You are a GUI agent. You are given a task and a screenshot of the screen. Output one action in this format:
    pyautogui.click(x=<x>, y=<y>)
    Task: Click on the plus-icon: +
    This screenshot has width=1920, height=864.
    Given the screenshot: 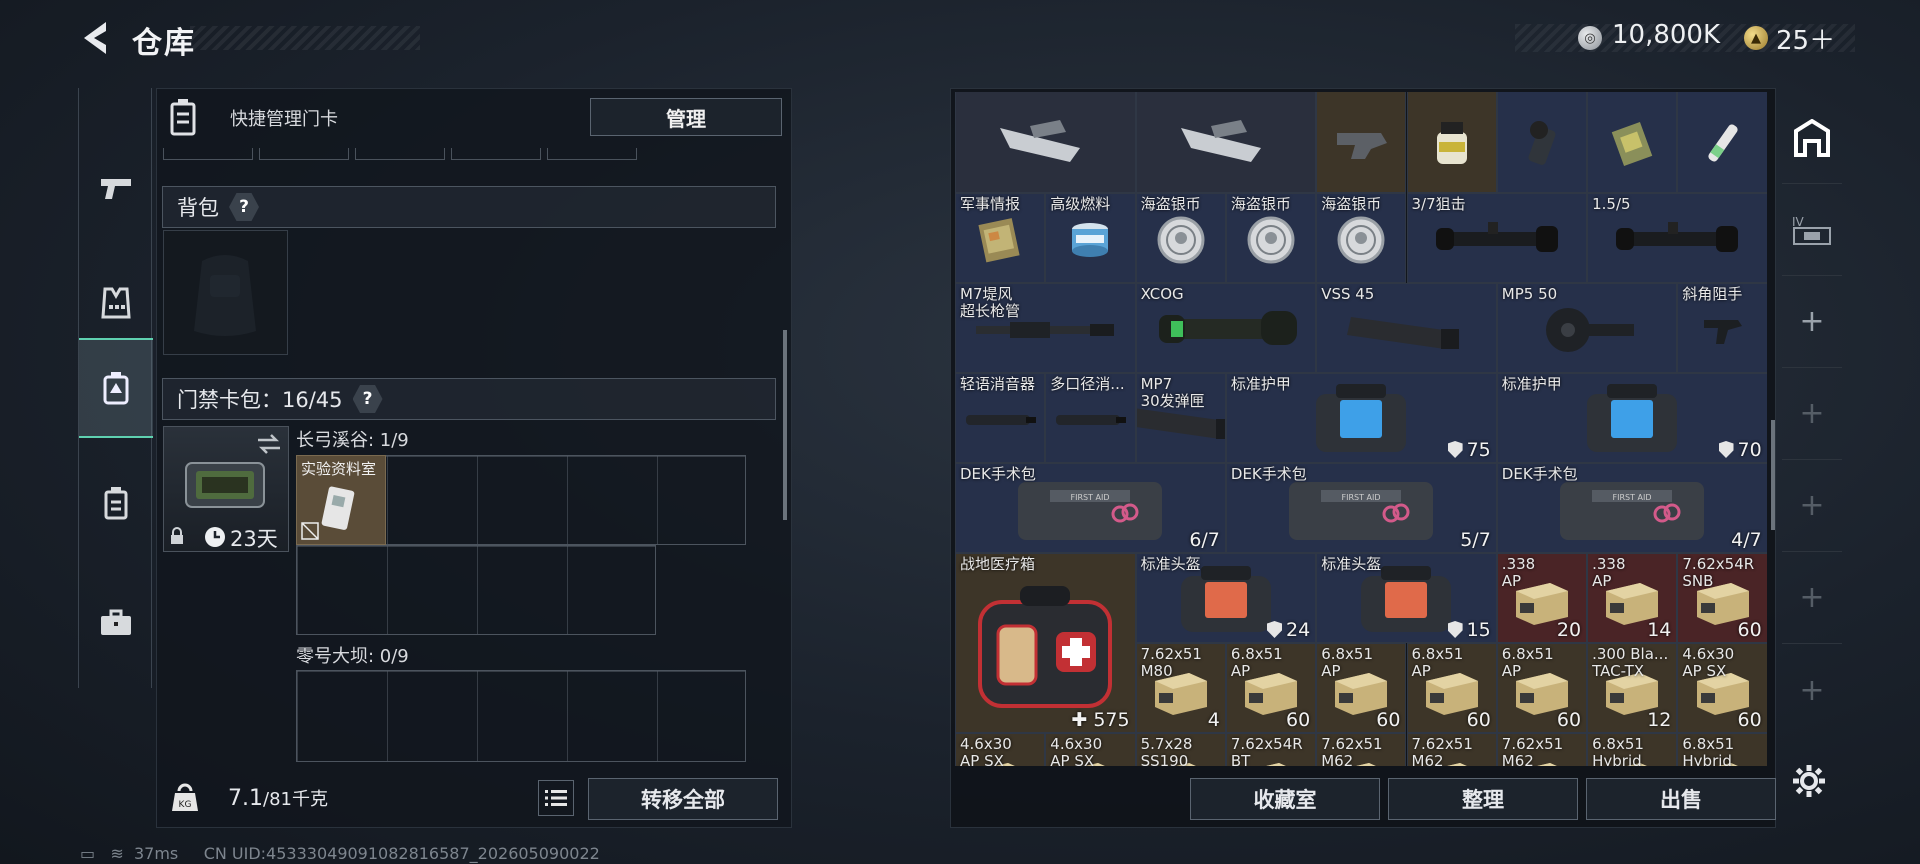 What is the action you would take?
    pyautogui.click(x=1812, y=505)
    